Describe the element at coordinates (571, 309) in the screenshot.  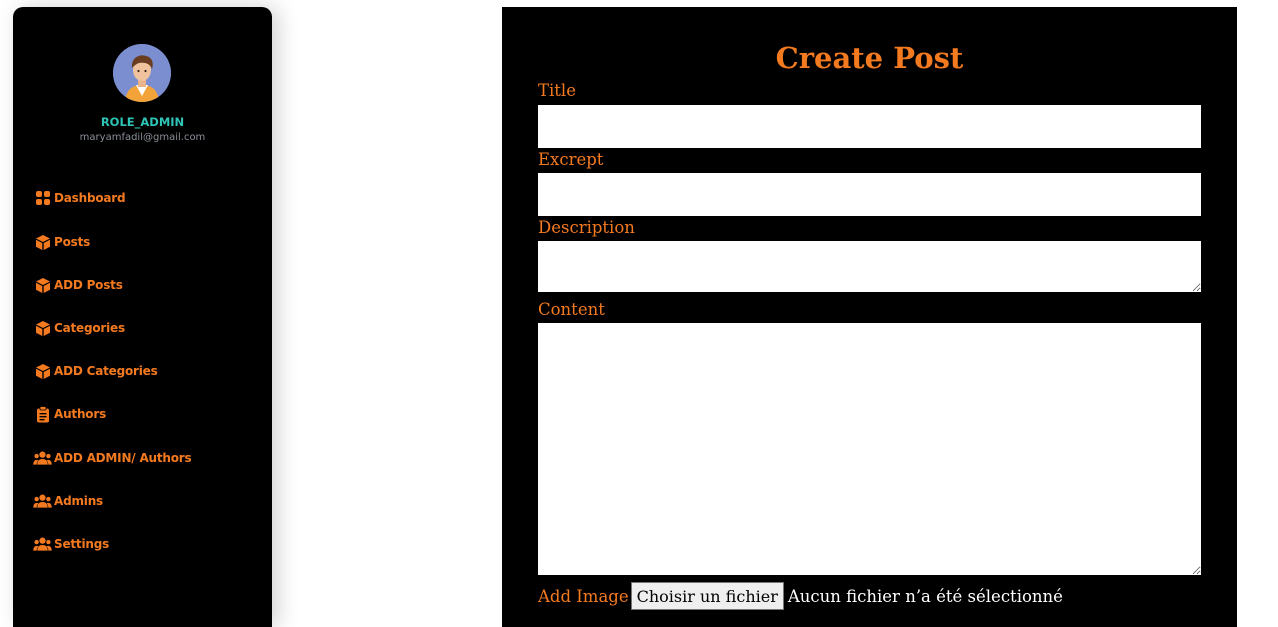
I see `content-label: Content` at that location.